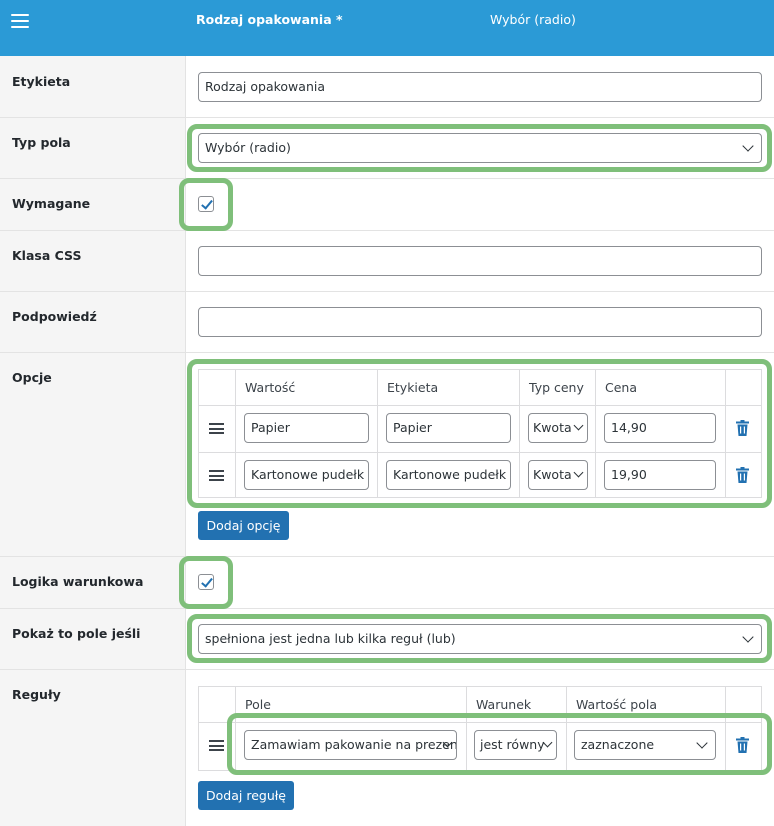 This screenshot has width=774, height=826. Describe the element at coordinates (269, 19) in the screenshot. I see `field-title: Rodzaj opakowania *` at that location.